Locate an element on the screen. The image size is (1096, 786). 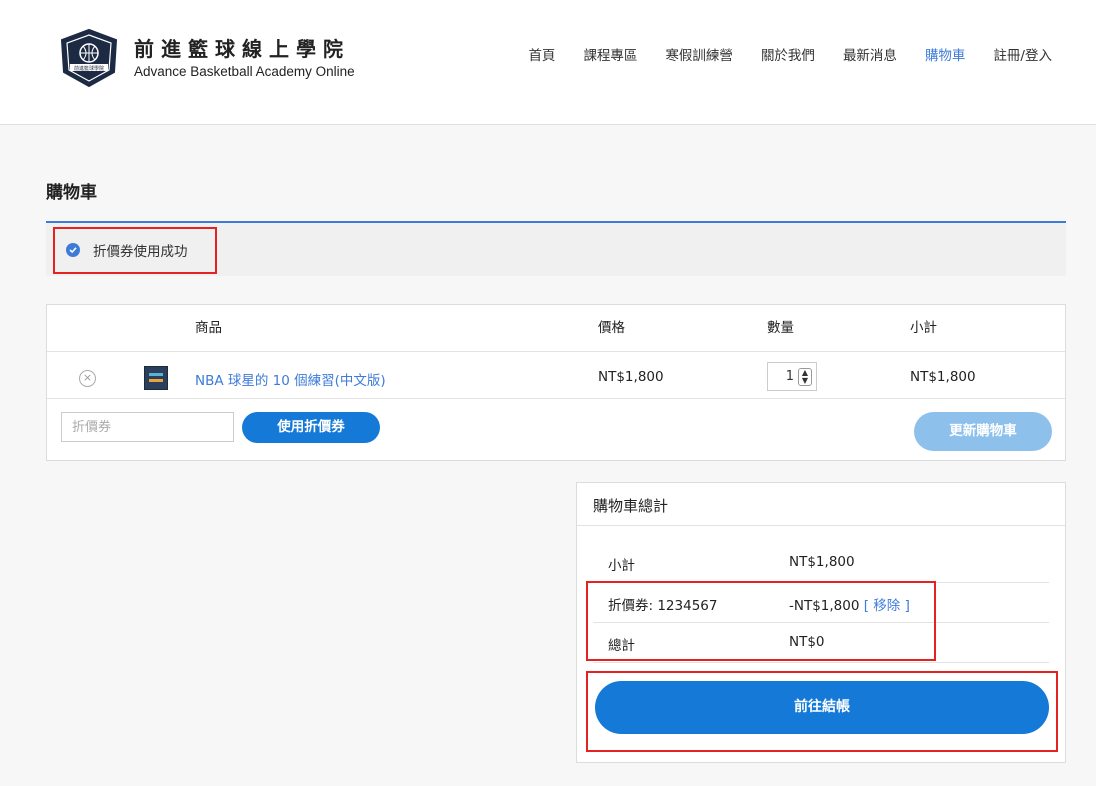
stepper-arrows-icon: ▲ ▼ is located at coordinates (805, 376).